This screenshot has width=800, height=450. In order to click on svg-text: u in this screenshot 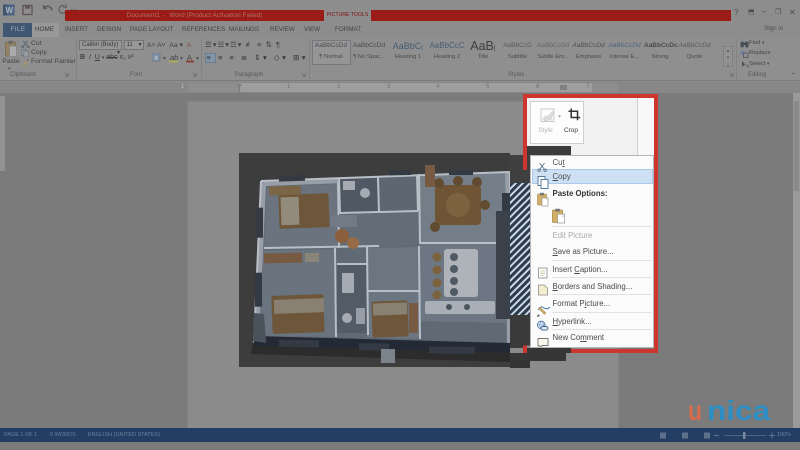, I will do `click(695, 410)`.